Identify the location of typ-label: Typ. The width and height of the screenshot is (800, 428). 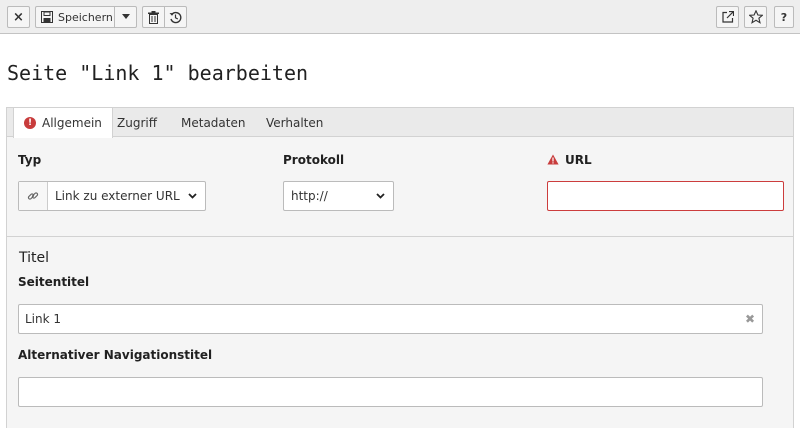
(30, 160).